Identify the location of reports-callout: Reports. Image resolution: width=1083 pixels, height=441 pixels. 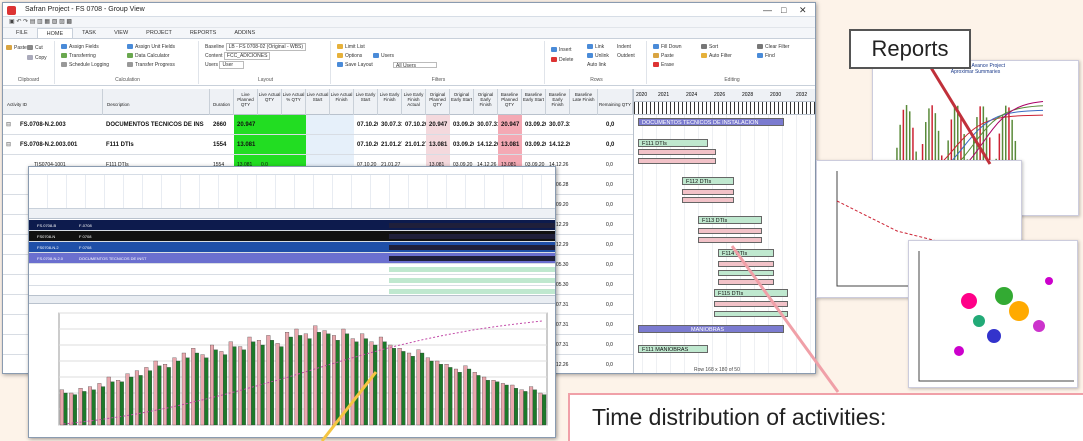
(910, 49).